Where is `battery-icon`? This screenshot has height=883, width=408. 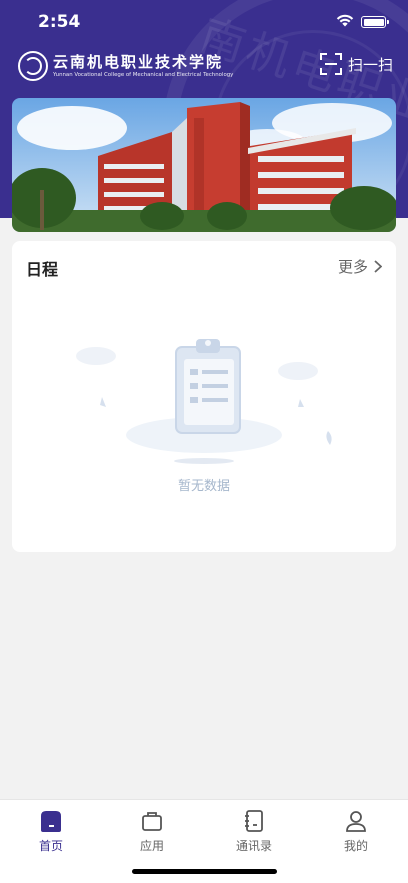
battery-icon is located at coordinates (375, 22).